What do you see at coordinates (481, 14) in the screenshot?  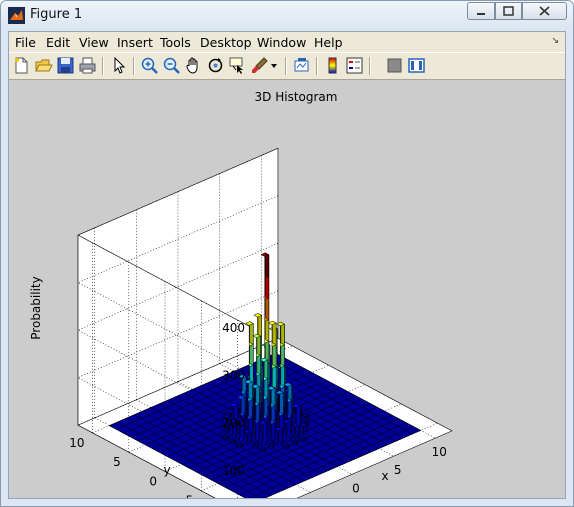 I see `minimize-icon` at bounding box center [481, 14].